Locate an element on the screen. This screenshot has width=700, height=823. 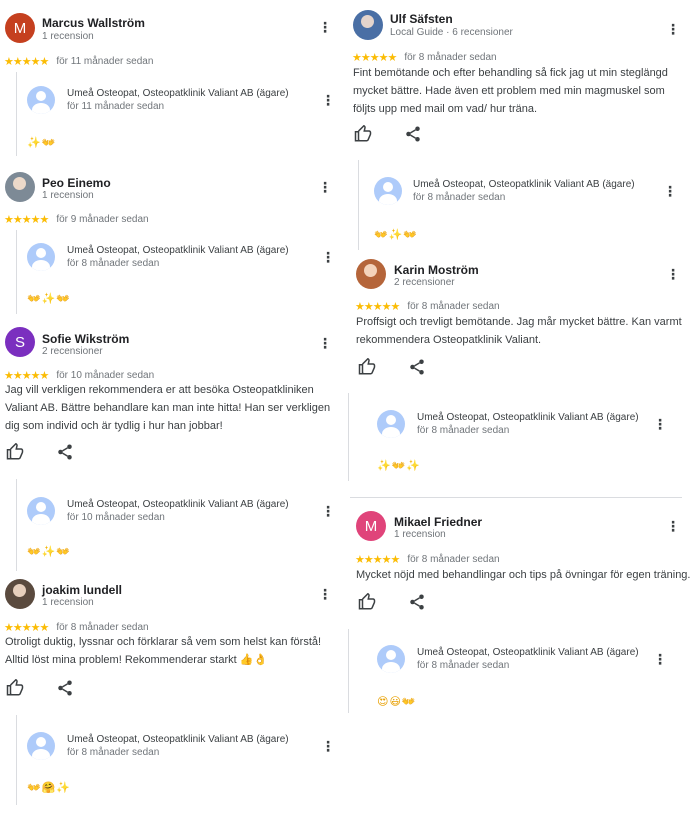
reviewer-name: Marcus Wallström is located at coordinates (93, 23).